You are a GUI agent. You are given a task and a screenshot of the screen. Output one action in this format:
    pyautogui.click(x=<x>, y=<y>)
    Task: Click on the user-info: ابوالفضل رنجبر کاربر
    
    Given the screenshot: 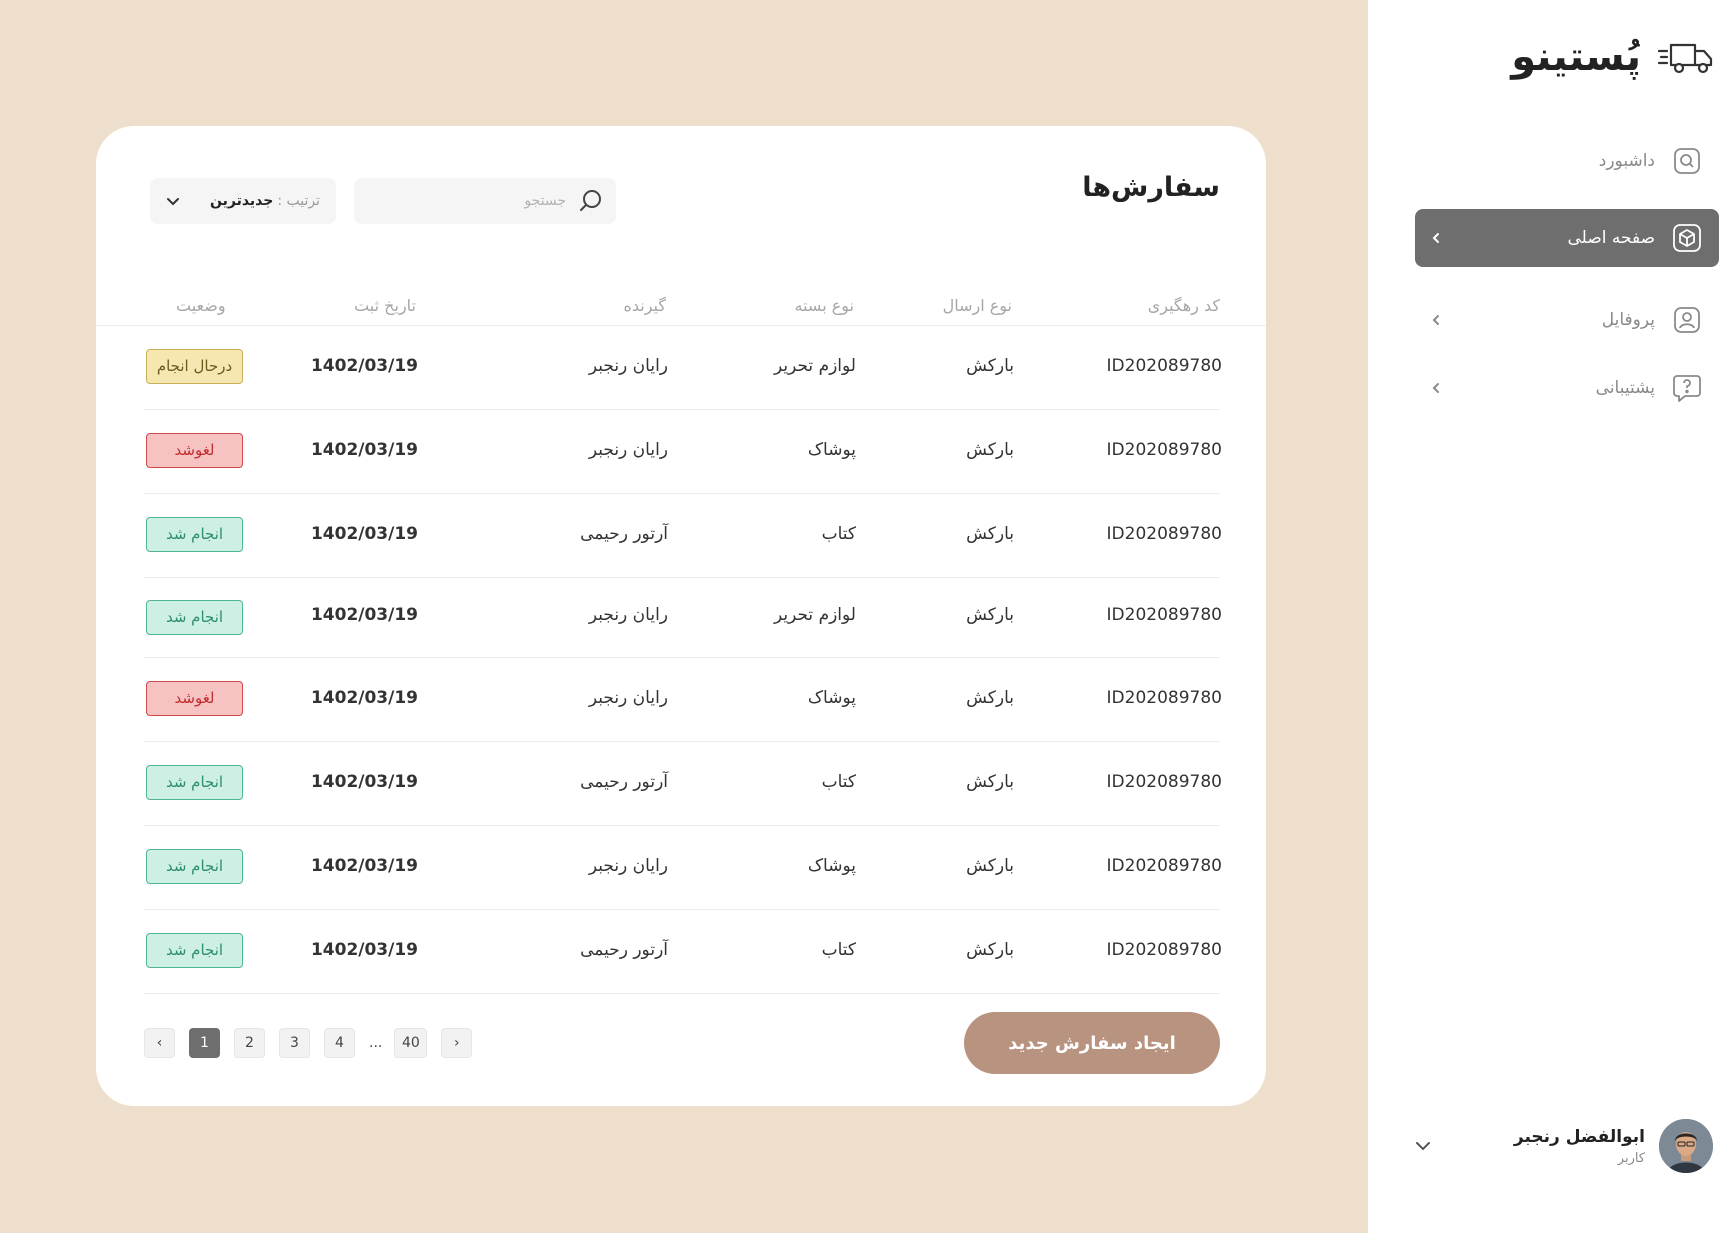 What is the action you would take?
    pyautogui.click(x=1539, y=1146)
    